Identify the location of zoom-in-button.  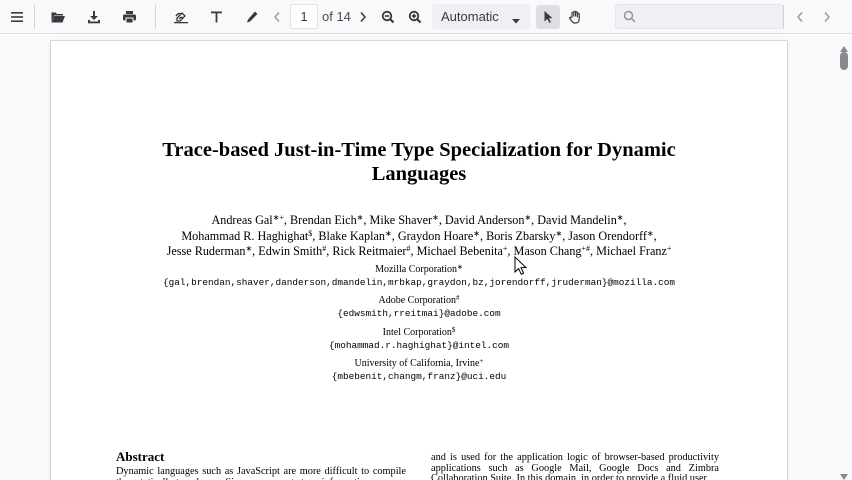
(415, 17).